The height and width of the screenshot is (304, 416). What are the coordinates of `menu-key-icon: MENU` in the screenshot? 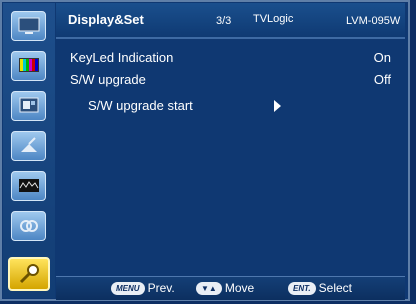 It's located at (128, 288).